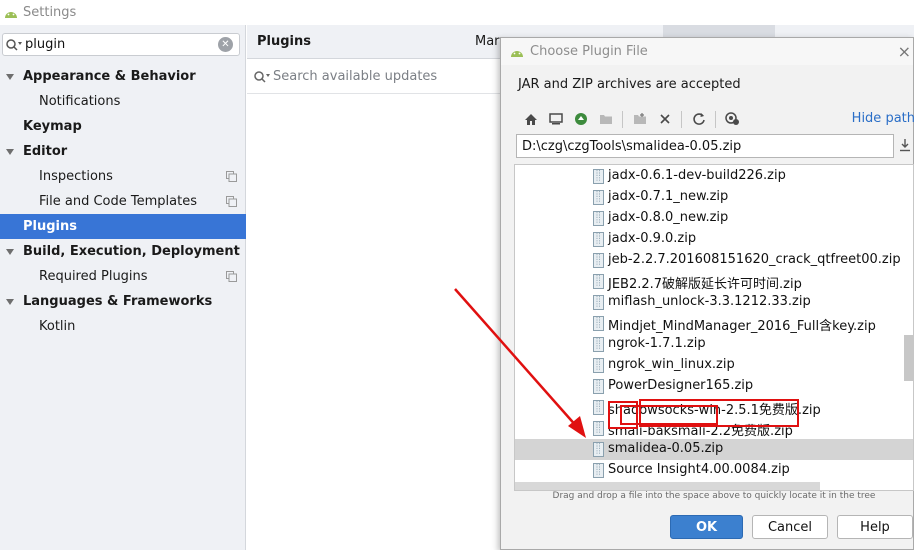  Describe the element at coordinates (904, 51) in the screenshot. I see `close-icon: ×` at that location.